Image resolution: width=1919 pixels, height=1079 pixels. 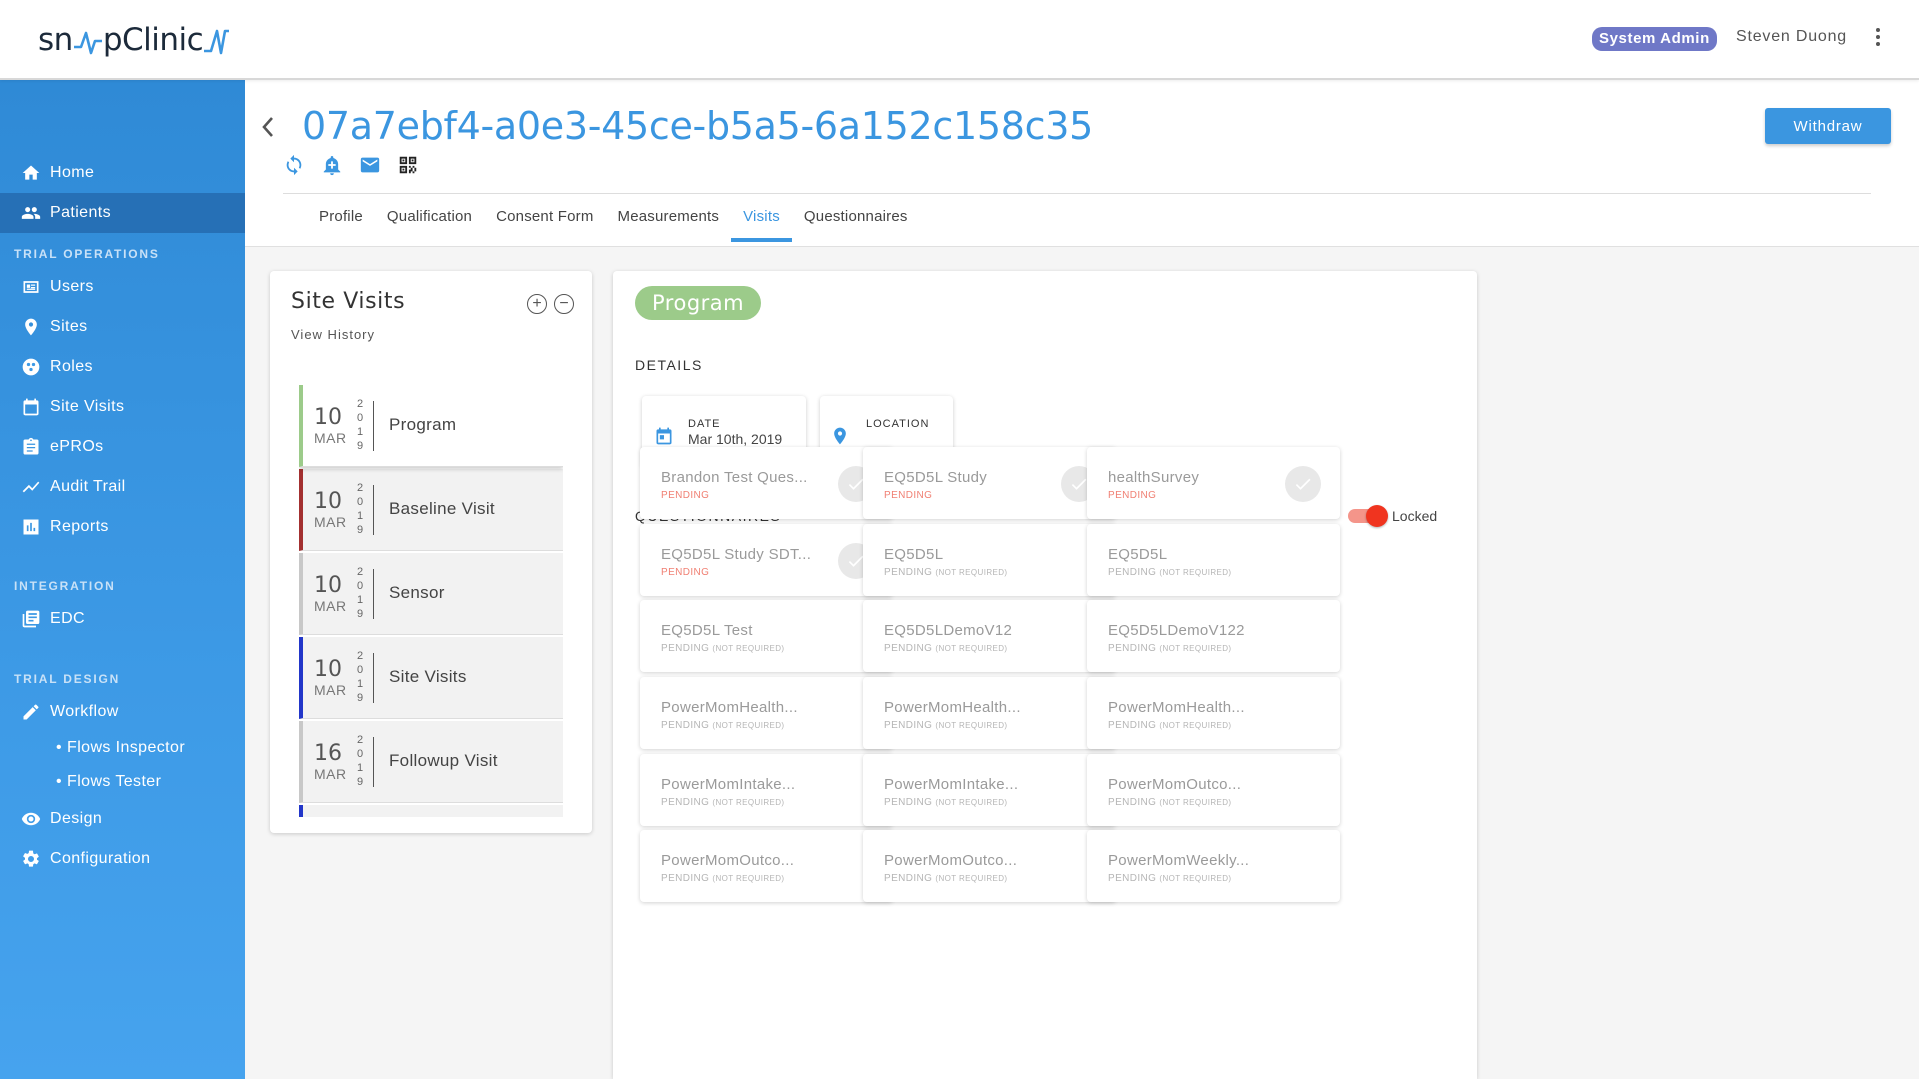 I want to click on eye-icon, so click(x=31, y=819).